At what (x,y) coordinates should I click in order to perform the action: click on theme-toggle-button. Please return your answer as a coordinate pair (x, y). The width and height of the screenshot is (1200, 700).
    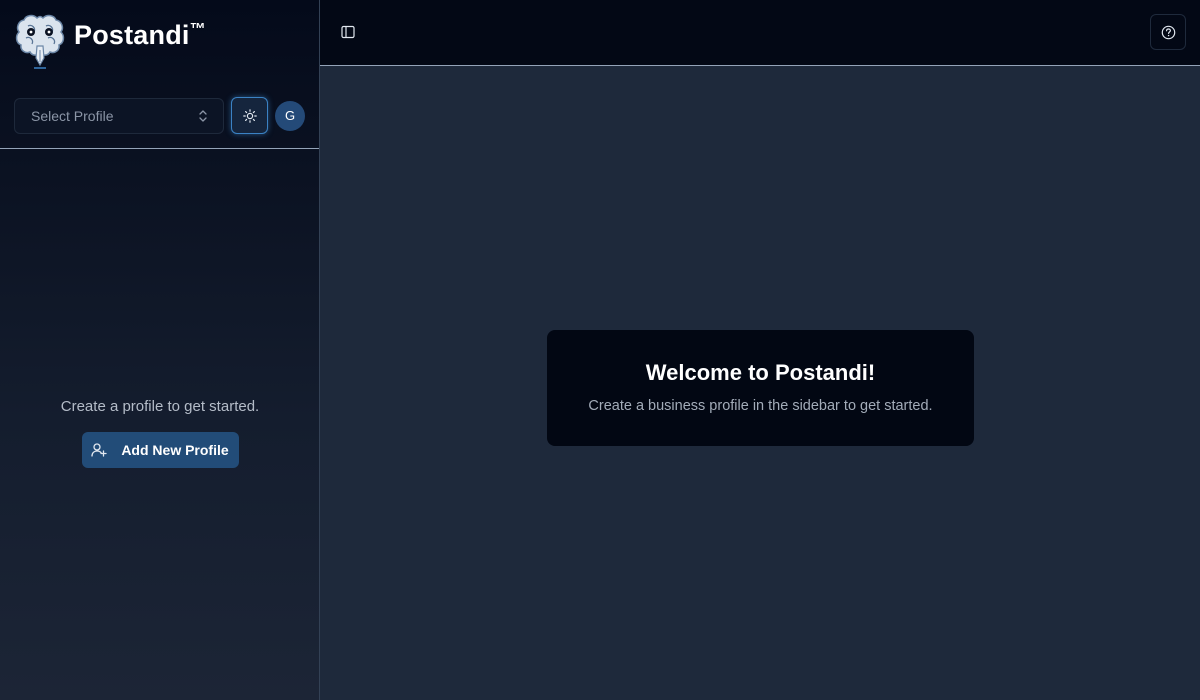
    Looking at the image, I should click on (249, 115).